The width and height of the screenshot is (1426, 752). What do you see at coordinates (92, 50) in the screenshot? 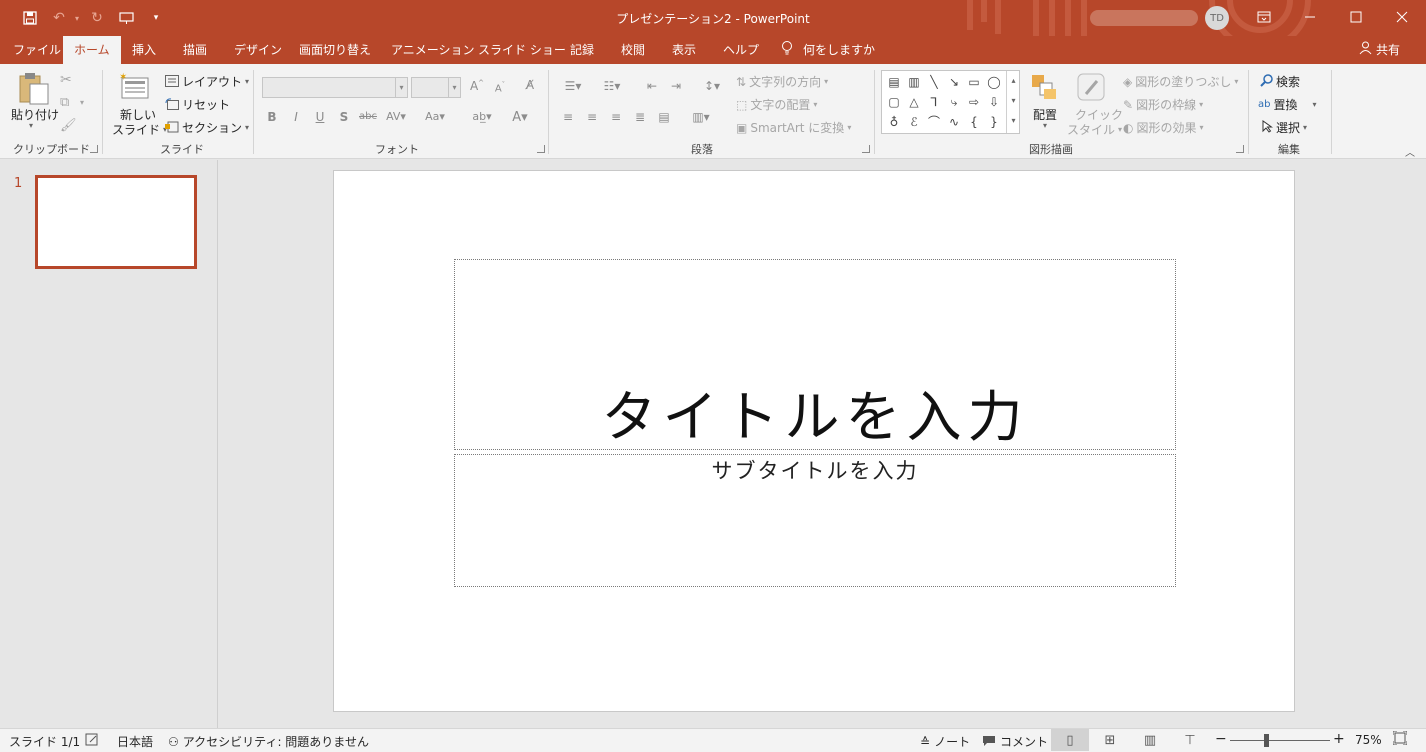
I see `tab-home: ホーム` at bounding box center [92, 50].